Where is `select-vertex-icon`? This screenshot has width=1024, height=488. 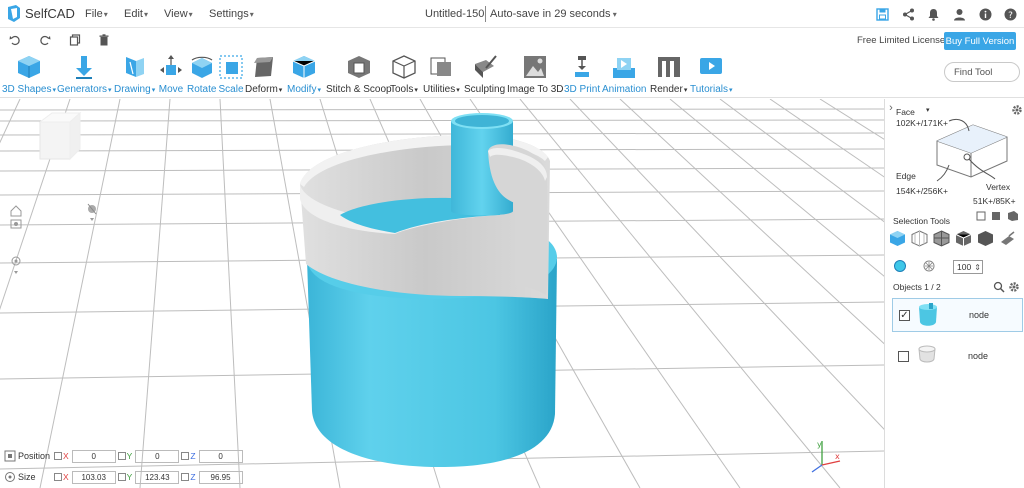
select-vertex-icon is located at coordinates (985, 238).